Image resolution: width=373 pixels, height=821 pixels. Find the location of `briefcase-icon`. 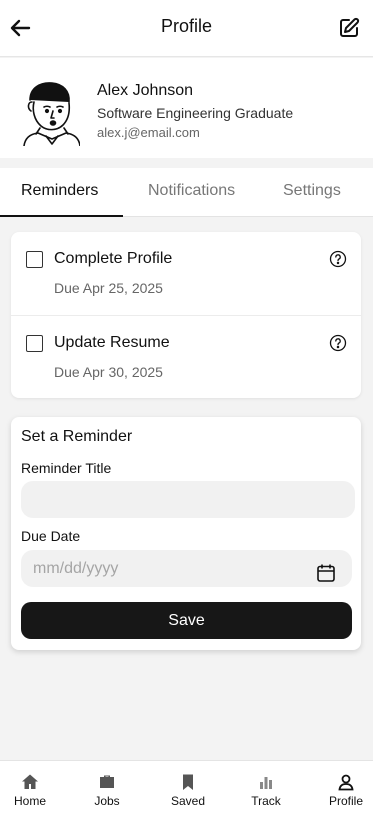

briefcase-icon is located at coordinates (107, 781).